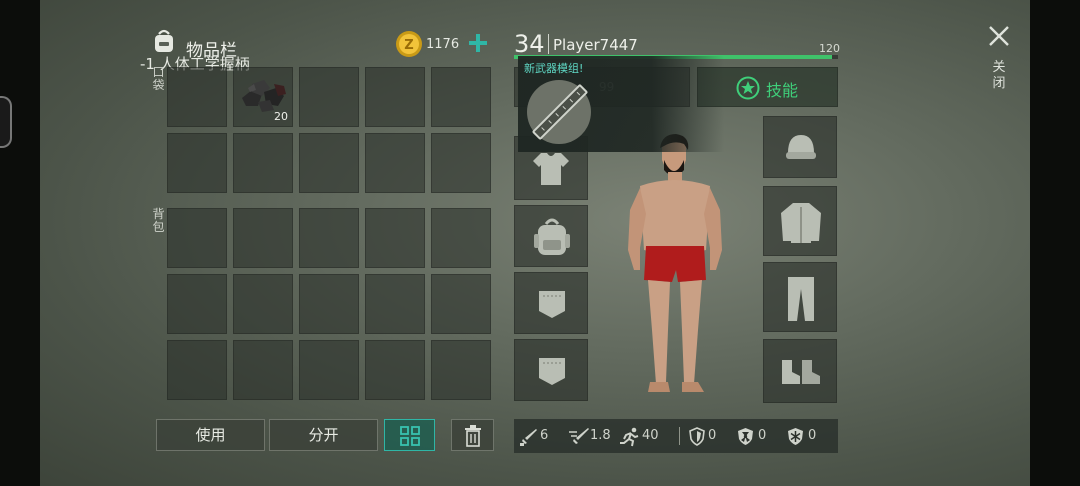 The height and width of the screenshot is (486, 1080). Describe the element at coordinates (323, 435) in the screenshot. I see `split-button: 分开` at that location.